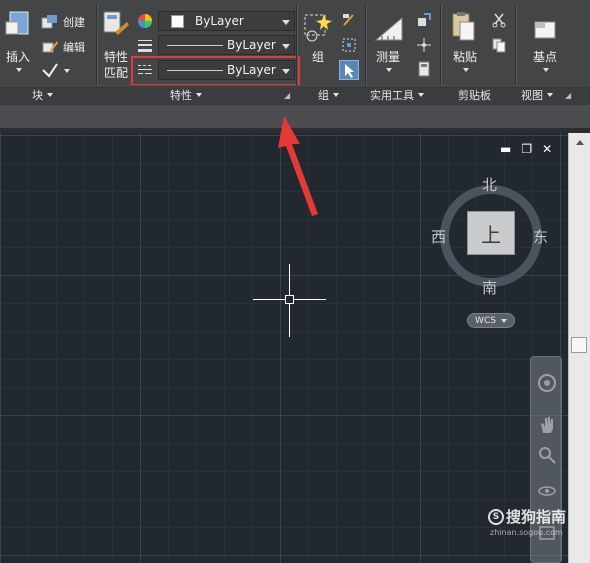 Image resolution: width=590 pixels, height=563 pixels. What do you see at coordinates (499, 20) in the screenshot?
I see `cut-icon` at bounding box center [499, 20].